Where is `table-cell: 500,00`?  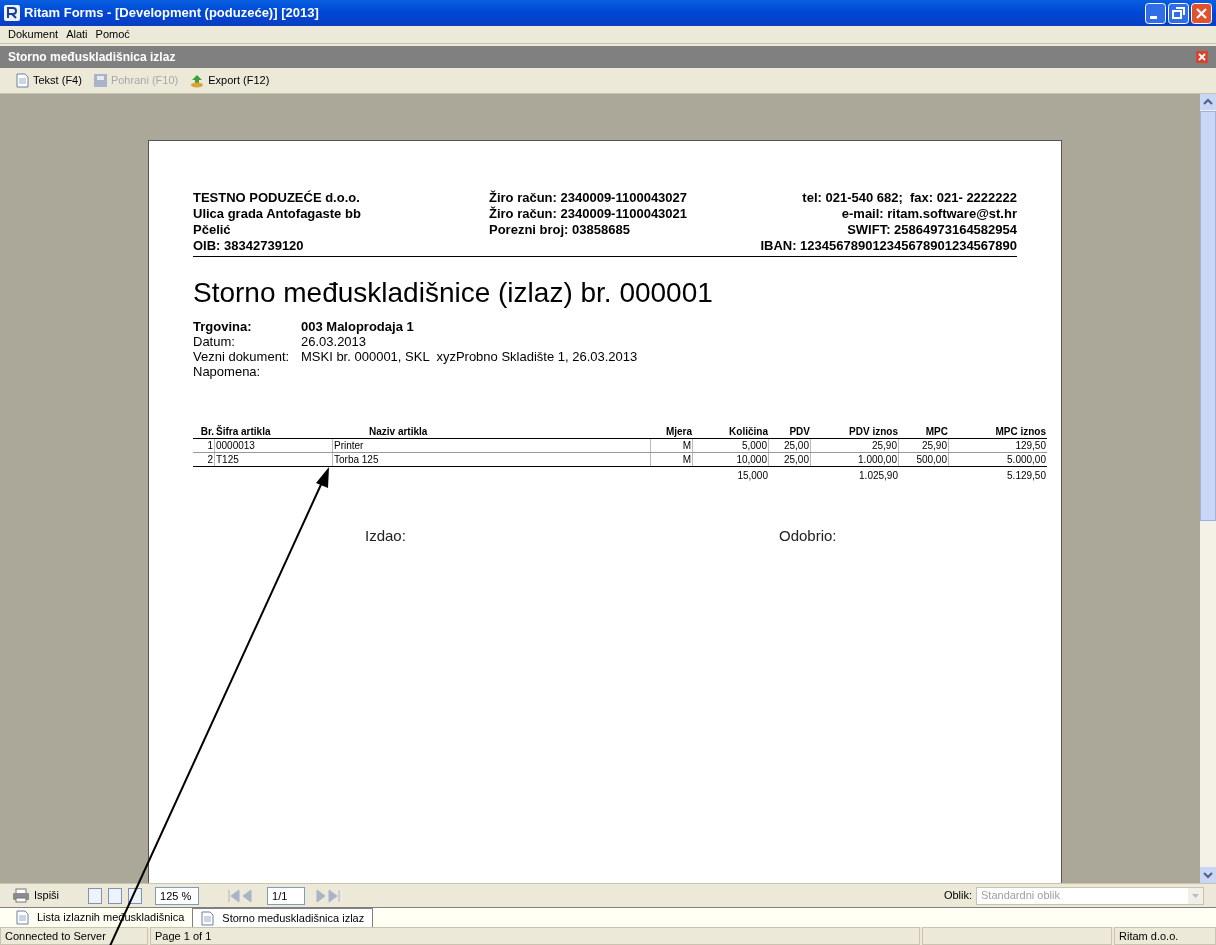
table-cell: 500,00 is located at coordinates (924, 459).